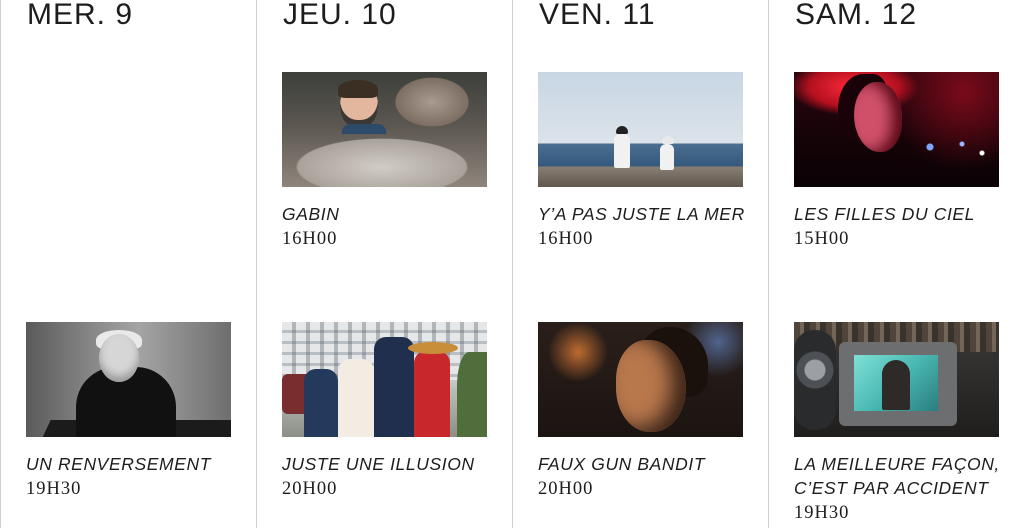 This screenshot has height=528, width=1024. Describe the element at coordinates (385, 214) in the screenshot. I see `film-title: GABIN` at that location.